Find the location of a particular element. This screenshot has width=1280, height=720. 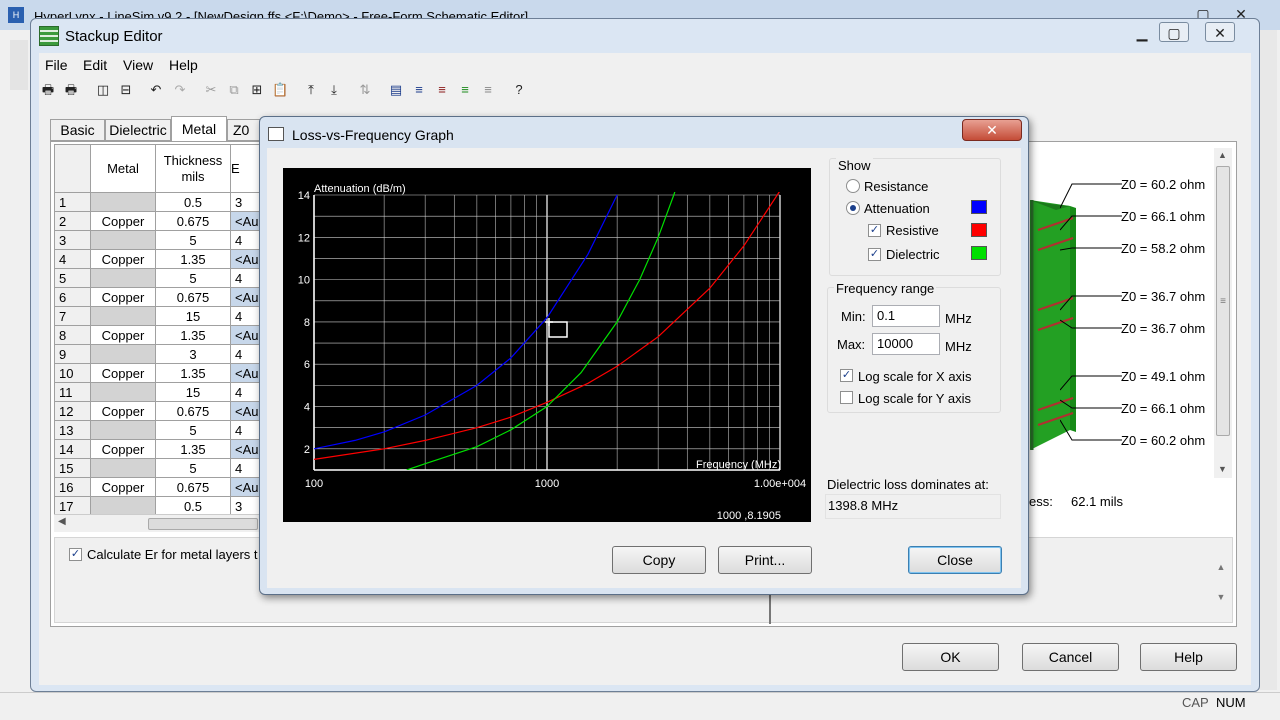

layer-gray-icon: ≡ is located at coordinates (488, 90).